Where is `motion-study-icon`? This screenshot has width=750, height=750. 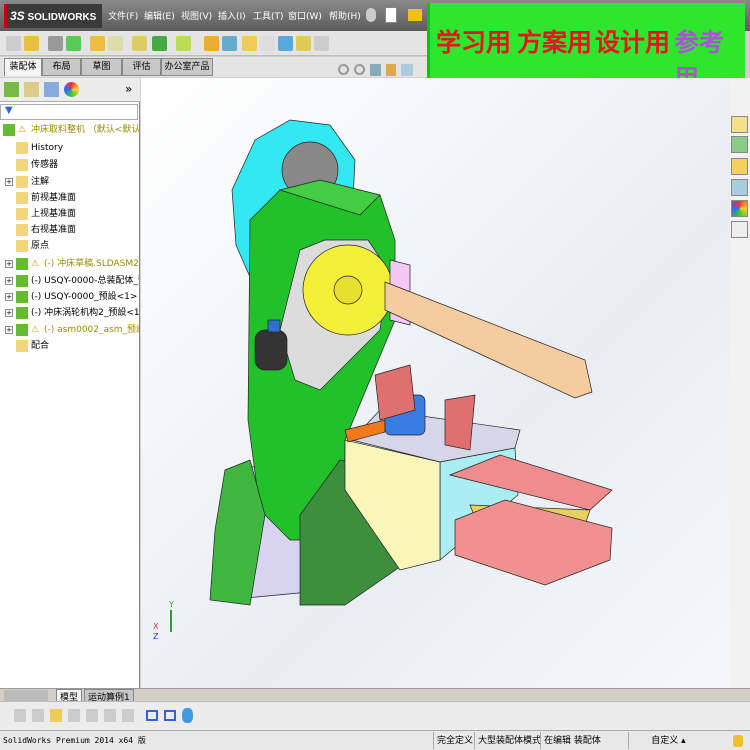
motion-study-icon is located at coordinates (187, 715).